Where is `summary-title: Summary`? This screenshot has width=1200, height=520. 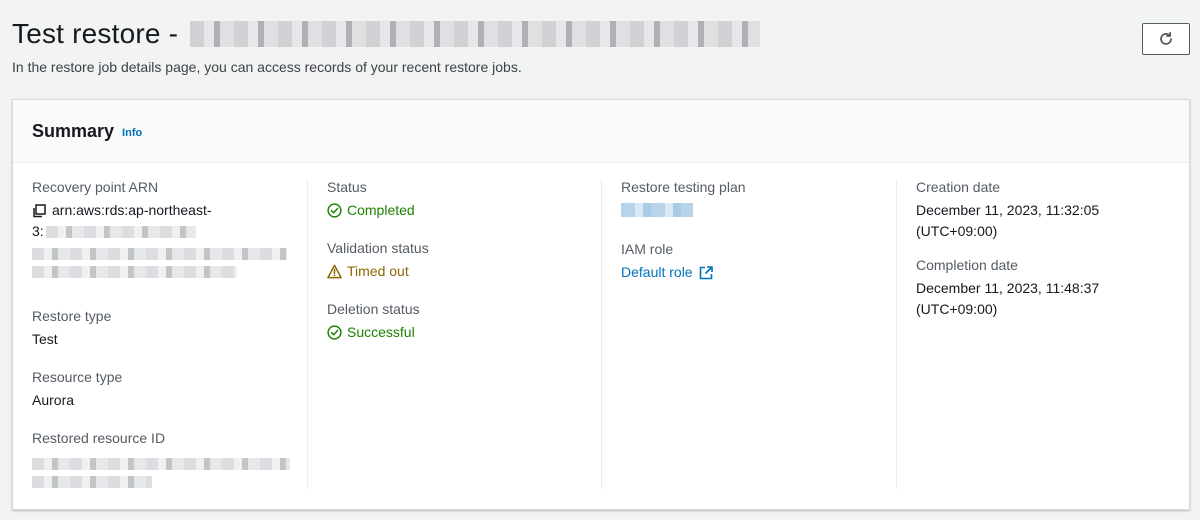
summary-title: Summary is located at coordinates (73, 130).